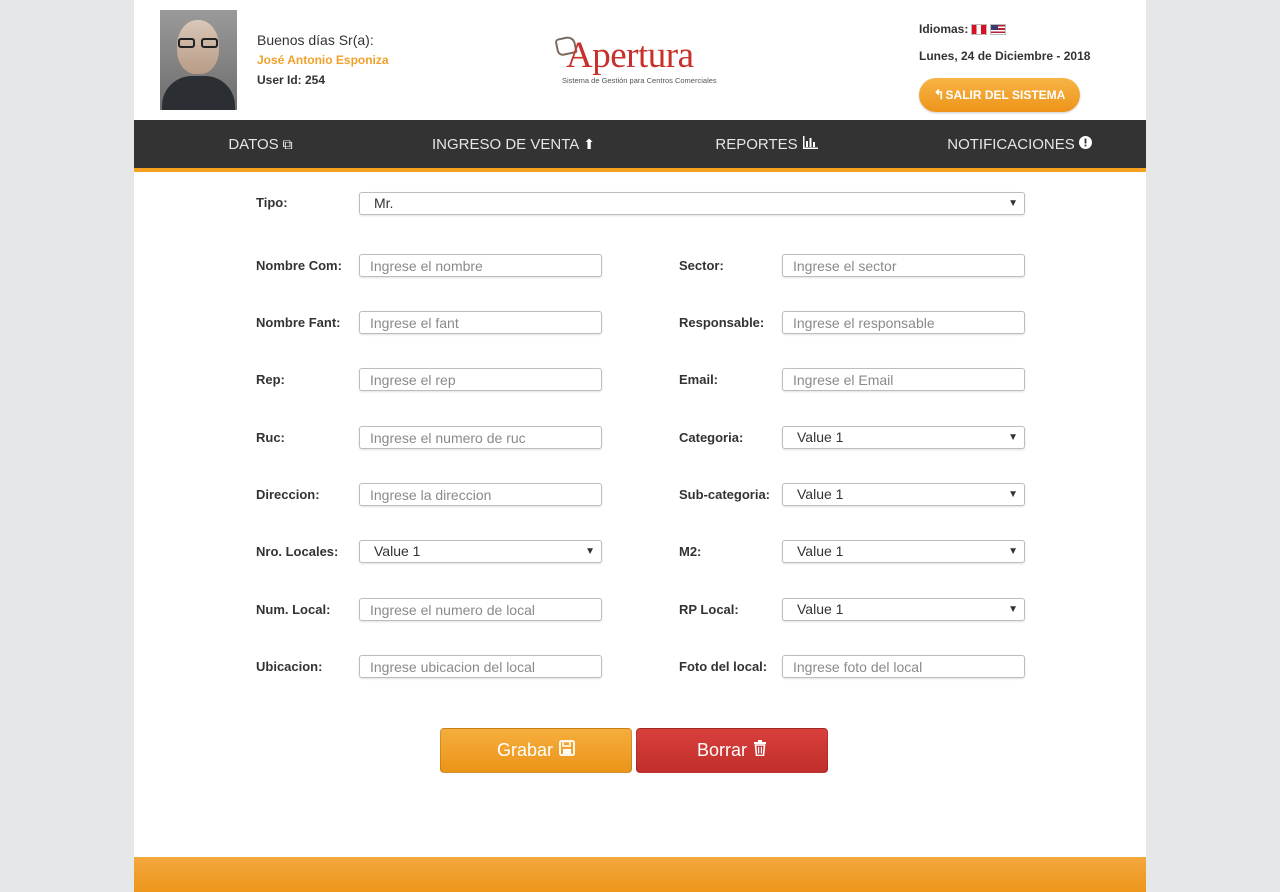 This screenshot has width=1280, height=892. Describe the element at coordinates (903, 666) in the screenshot. I see `foto-local-input` at that location.